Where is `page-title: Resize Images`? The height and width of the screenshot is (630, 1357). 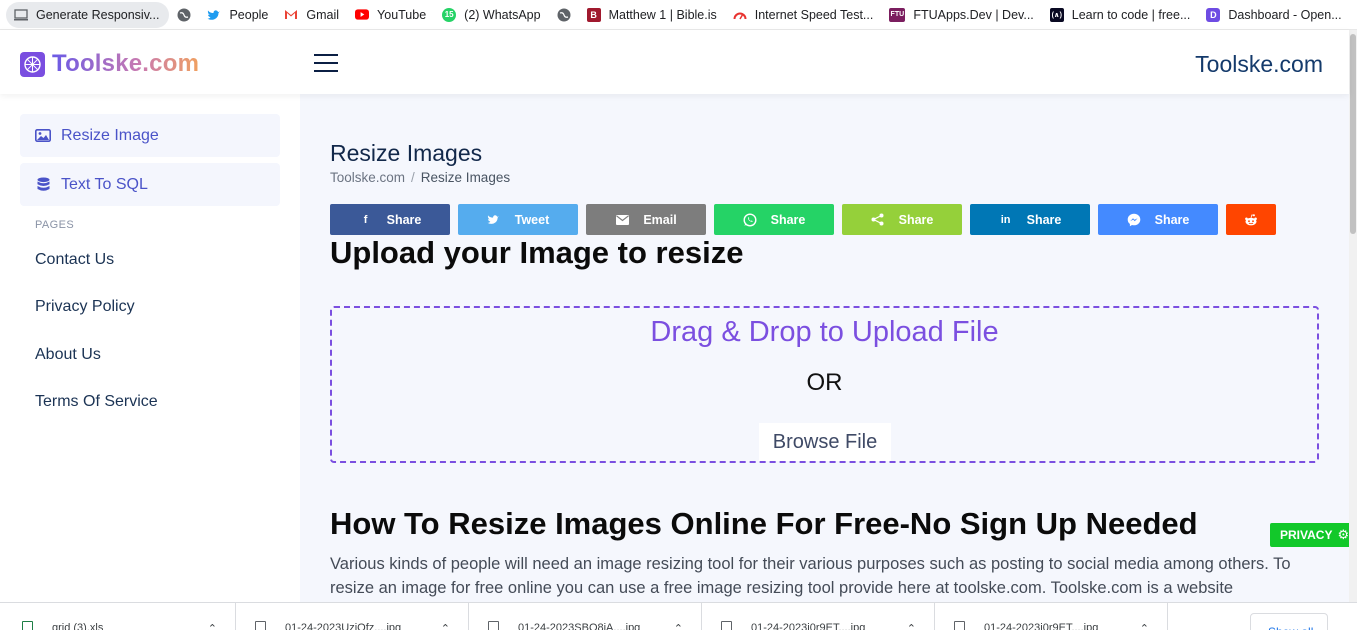 page-title: Resize Images is located at coordinates (406, 153).